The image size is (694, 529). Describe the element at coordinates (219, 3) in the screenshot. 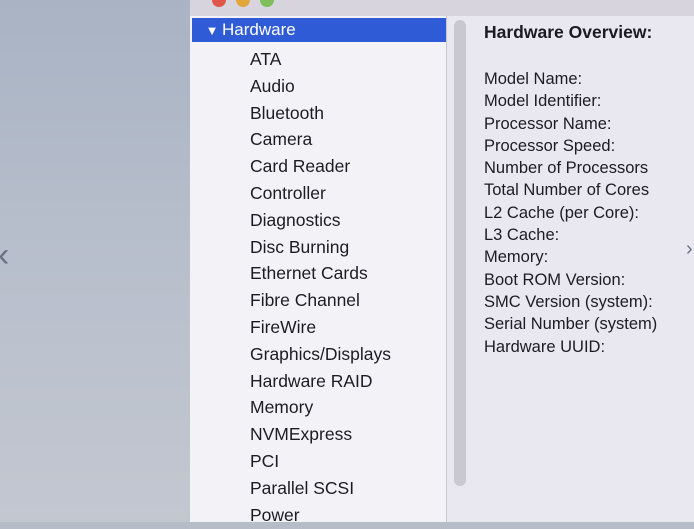

I see `close-button` at that location.